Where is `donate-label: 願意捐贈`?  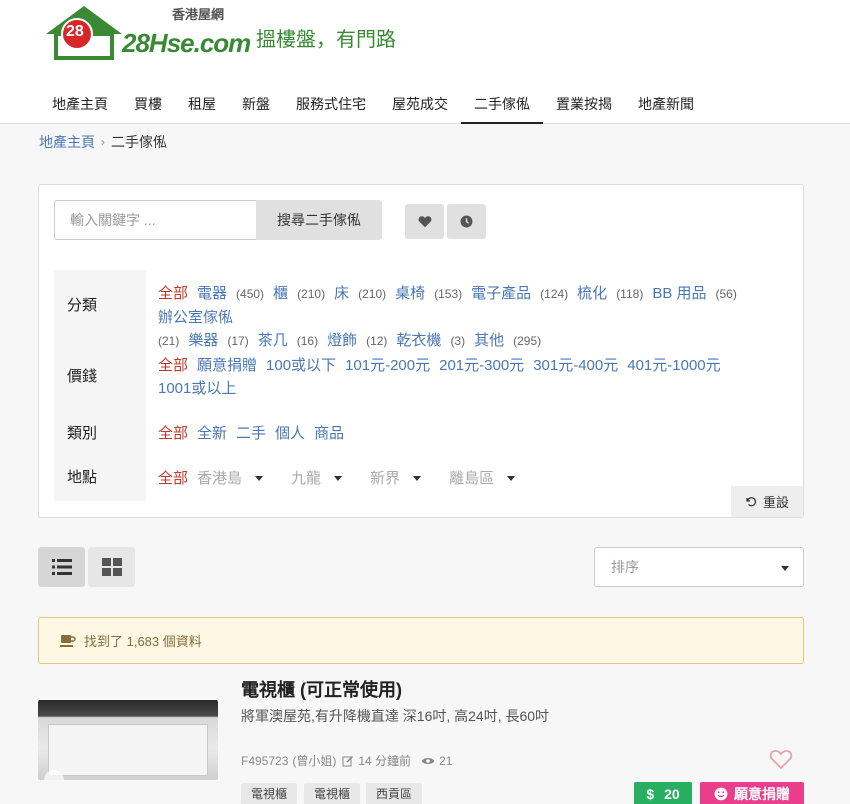 donate-label: 願意捐贈 is located at coordinates (762, 794).